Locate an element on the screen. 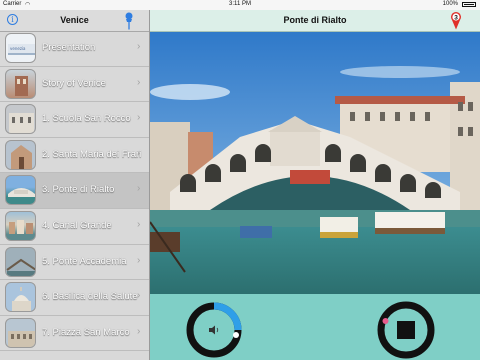 The image size is (480, 360). list-item-canal-grande: 4. Canal Grande › is located at coordinates (74, 227).